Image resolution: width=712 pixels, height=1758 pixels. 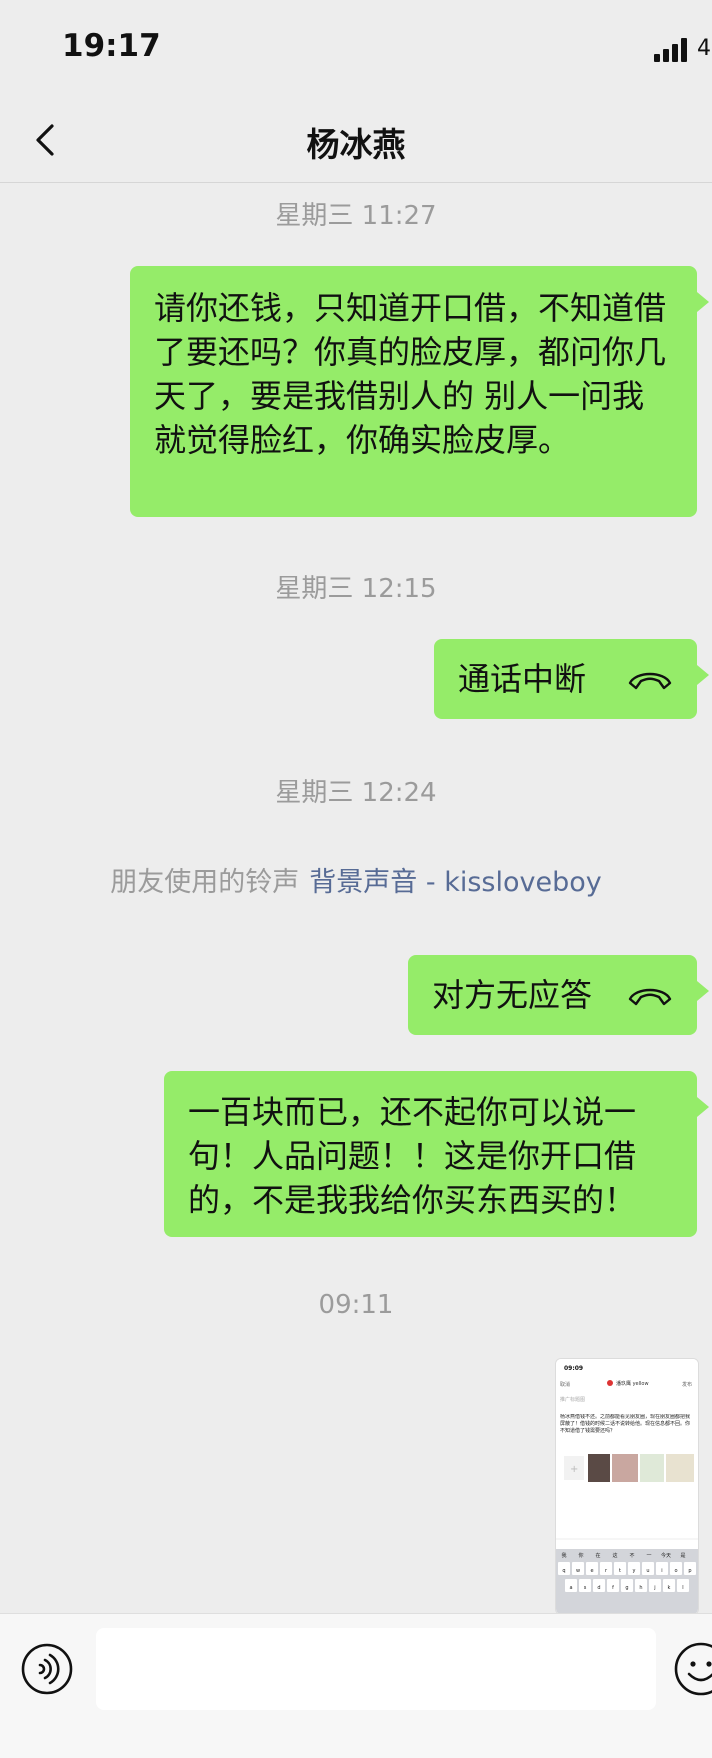 I want to click on call-status-text: 通话中断, so click(x=522, y=679).